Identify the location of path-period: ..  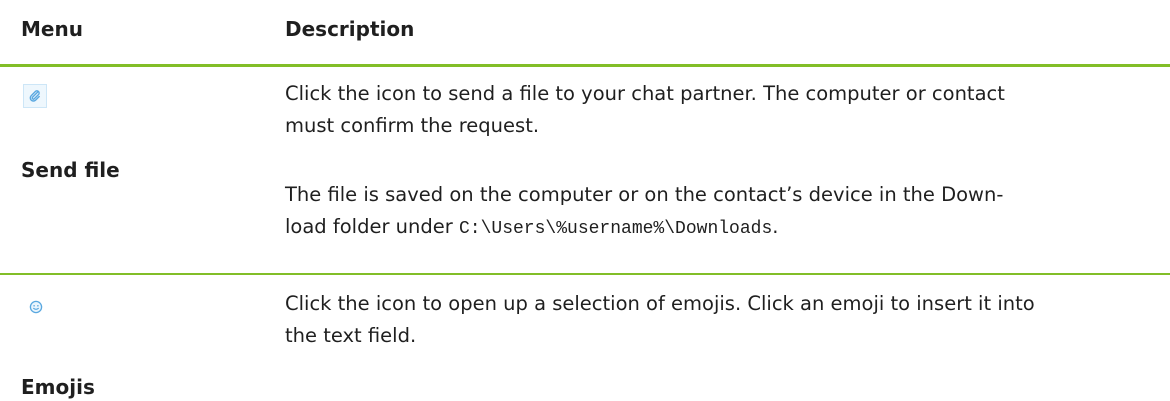
(775, 226).